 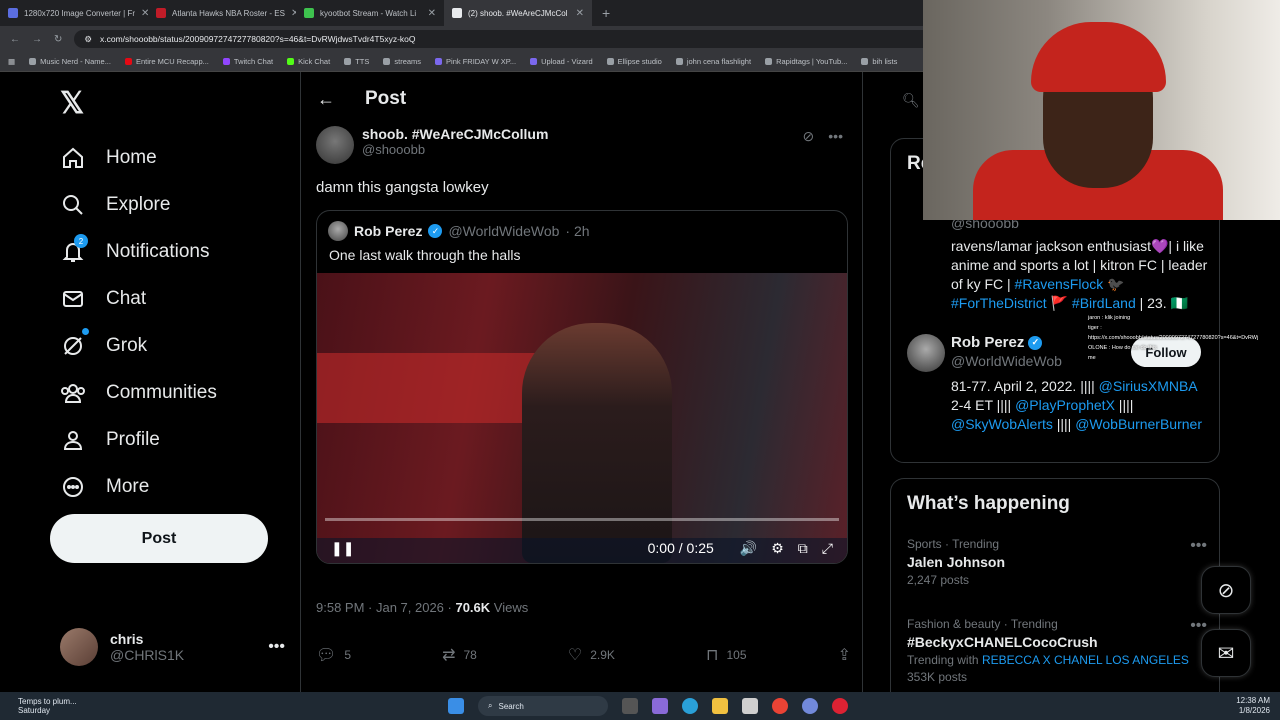 I want to click on quote-age: · 2h, so click(x=577, y=231).